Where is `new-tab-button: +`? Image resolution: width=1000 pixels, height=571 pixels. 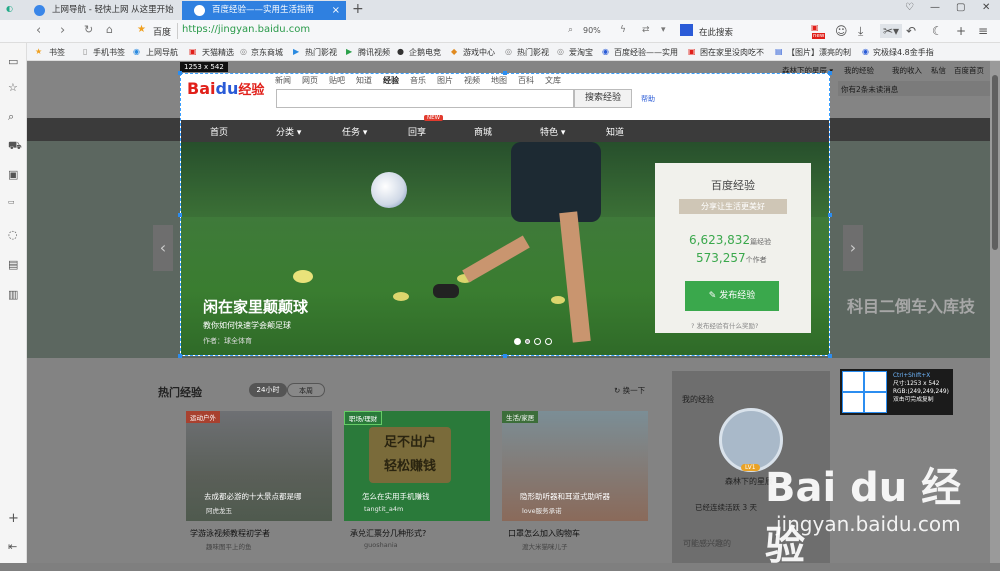
new-tab-button: + is located at coordinates (358, 9).